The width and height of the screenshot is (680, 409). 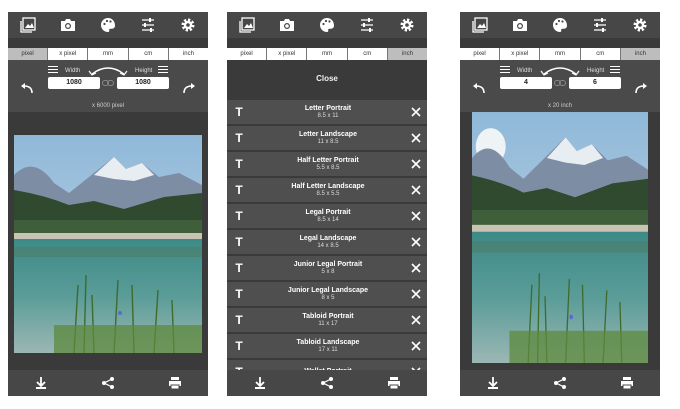 What do you see at coordinates (328, 134) in the screenshot?
I see `paper-name: Letter Landscape` at bounding box center [328, 134].